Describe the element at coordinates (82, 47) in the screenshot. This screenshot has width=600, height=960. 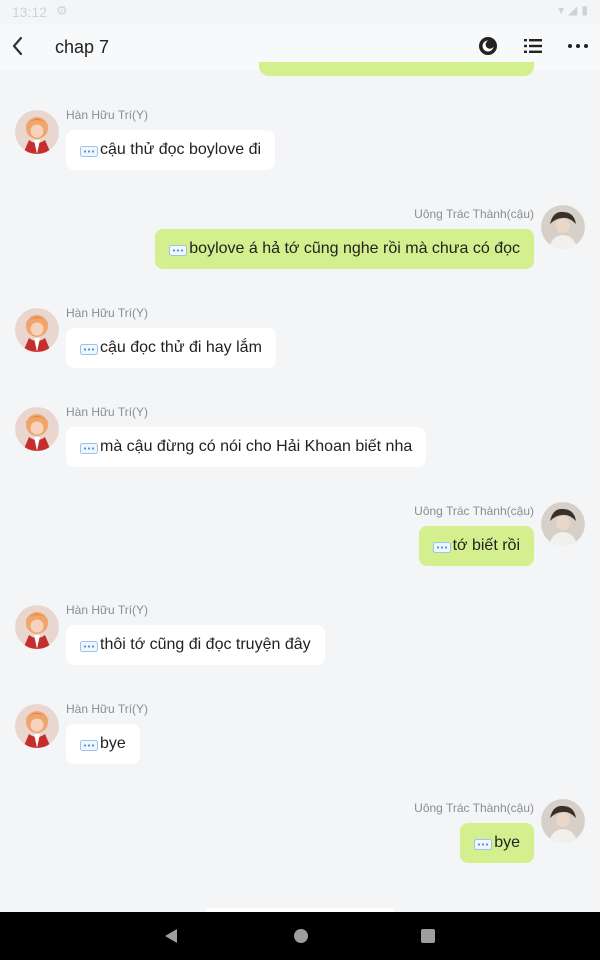
I see `page-title: chap 7` at that location.